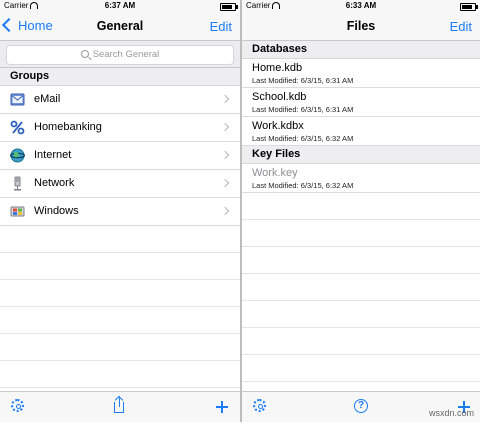  Describe the element at coordinates (275, 173) in the screenshot. I see `file-name: Work.key` at that location.